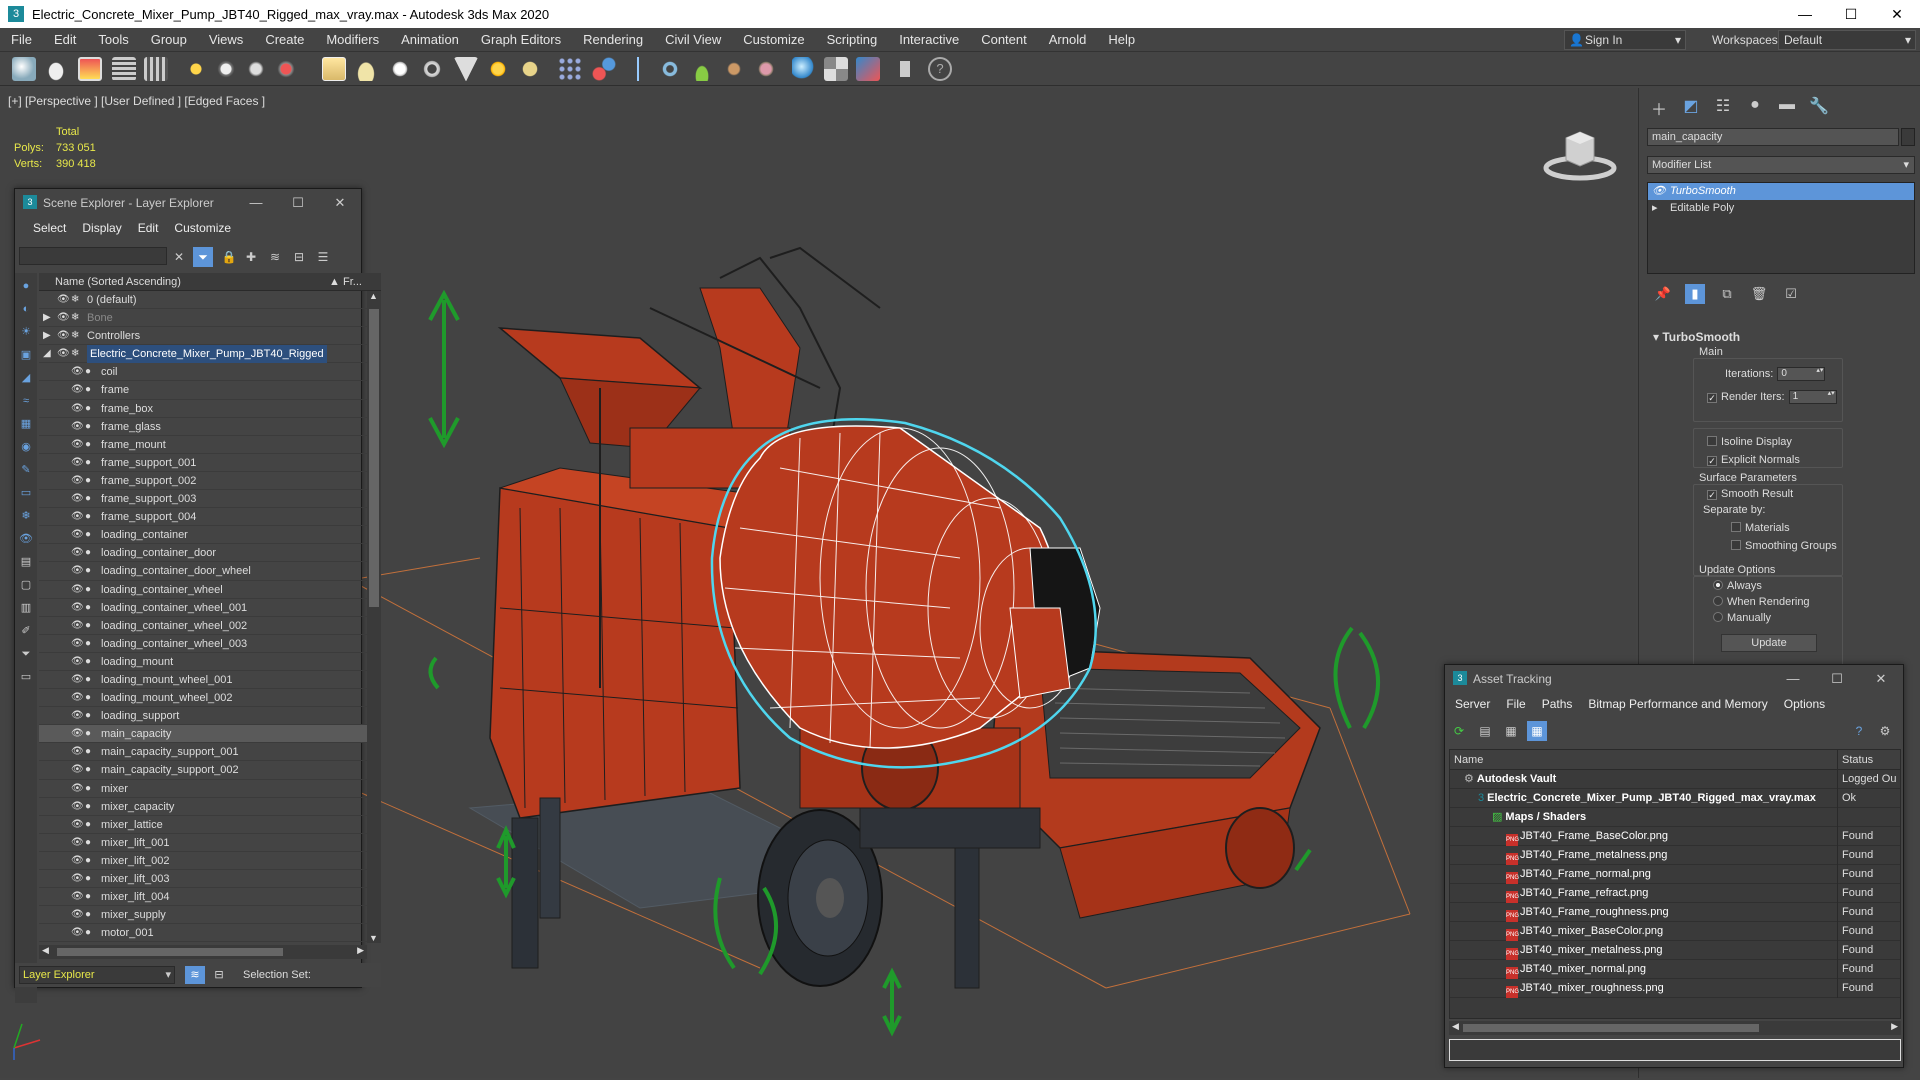 The image size is (1920, 1080). What do you see at coordinates (374, 458) in the screenshot?
I see `scroll-thumb` at bounding box center [374, 458].